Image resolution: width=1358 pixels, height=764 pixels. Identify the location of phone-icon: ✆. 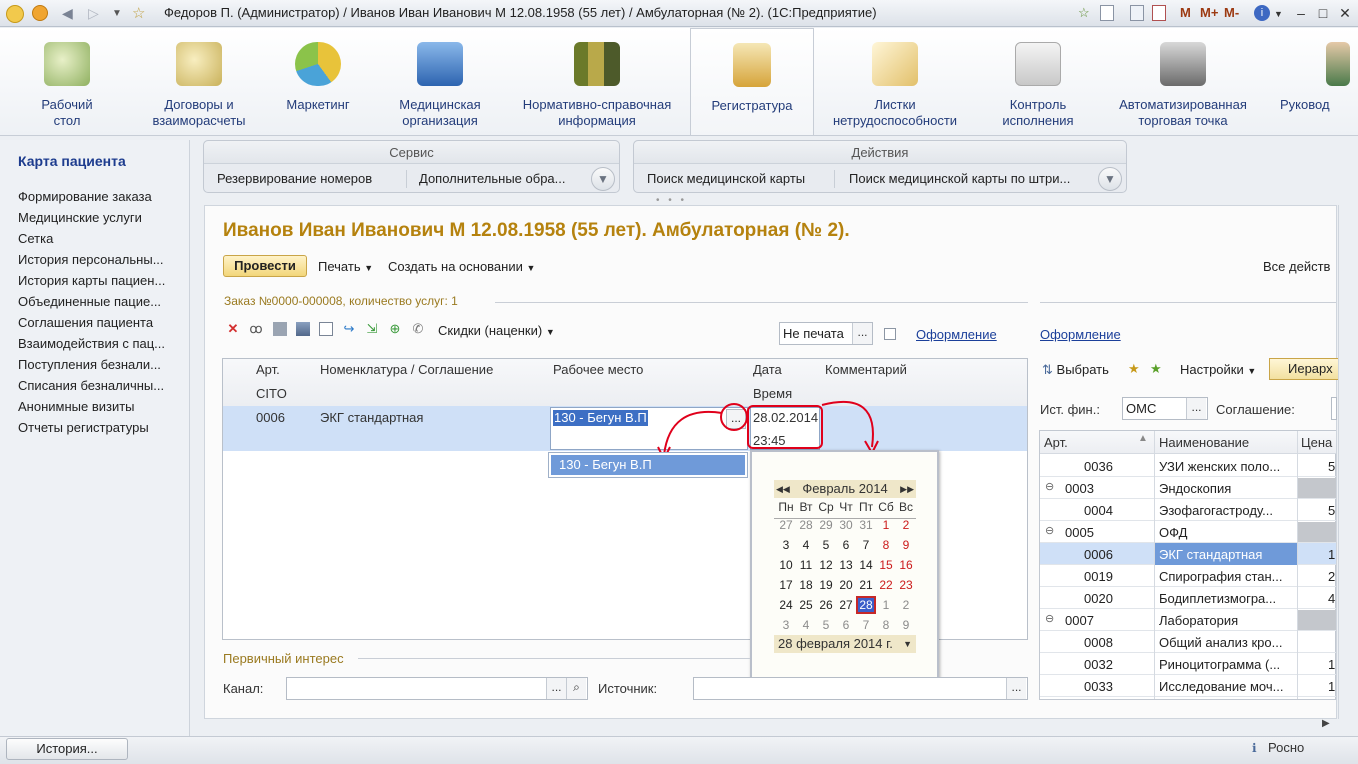
(418, 329).